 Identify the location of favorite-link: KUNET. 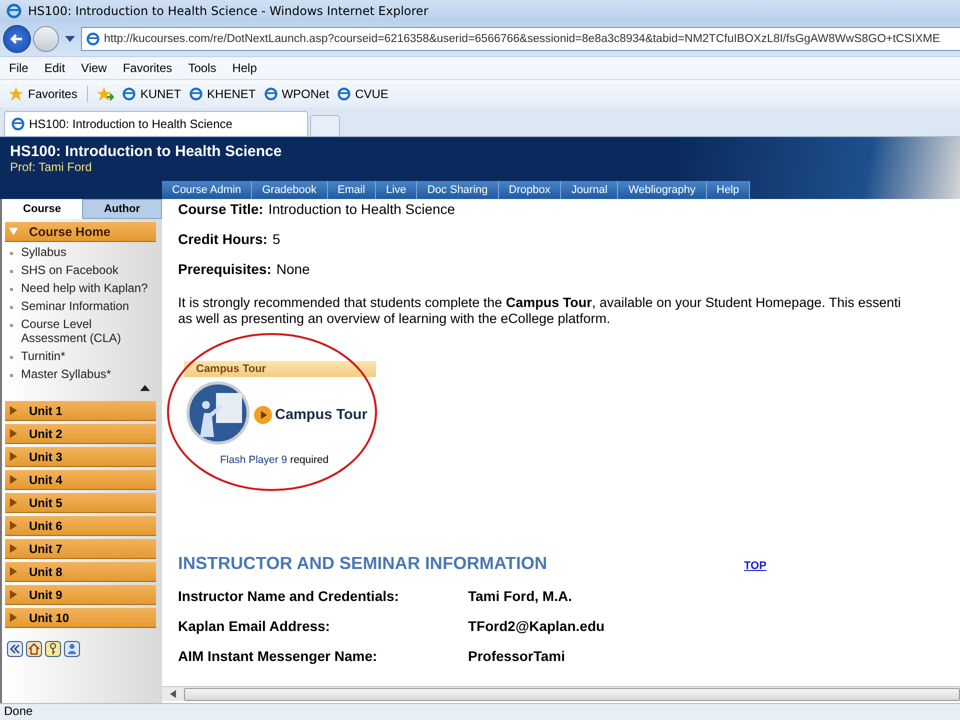
(152, 94).